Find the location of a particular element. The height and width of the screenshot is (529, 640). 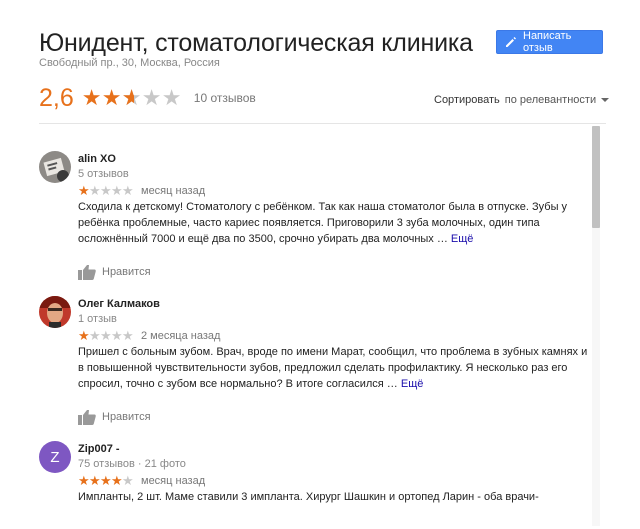

write-review-label: Написать отзыв is located at coordinates (547, 42).